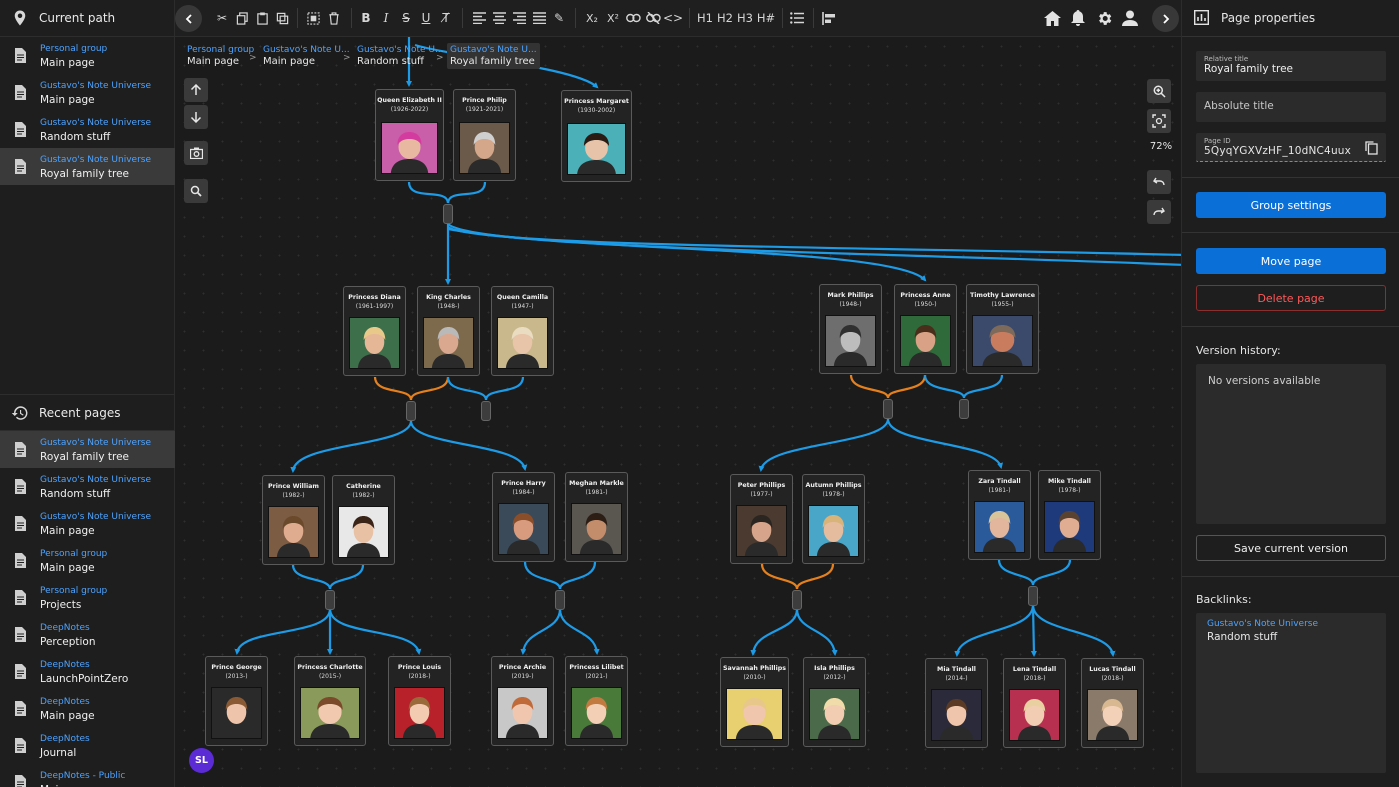 The width and height of the screenshot is (1399, 787). What do you see at coordinates (1291, 147) in the screenshot?
I see `page-id-field: Page ID 5QyqYGXVzHF_10dNC4uux` at bounding box center [1291, 147].